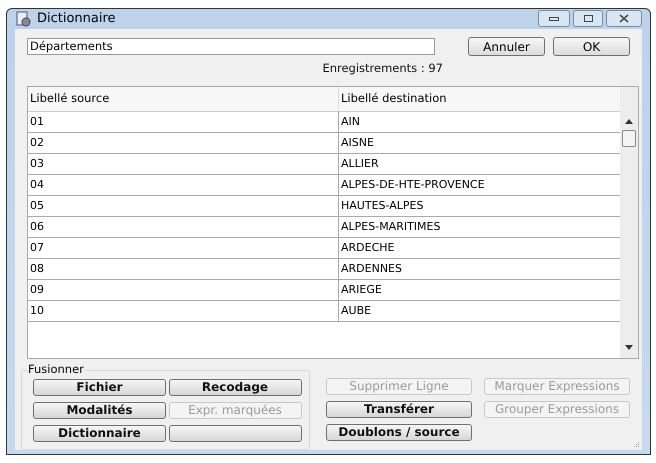 The height and width of the screenshot is (463, 656). What do you see at coordinates (554, 19) in the screenshot?
I see `minimize-button` at bounding box center [554, 19].